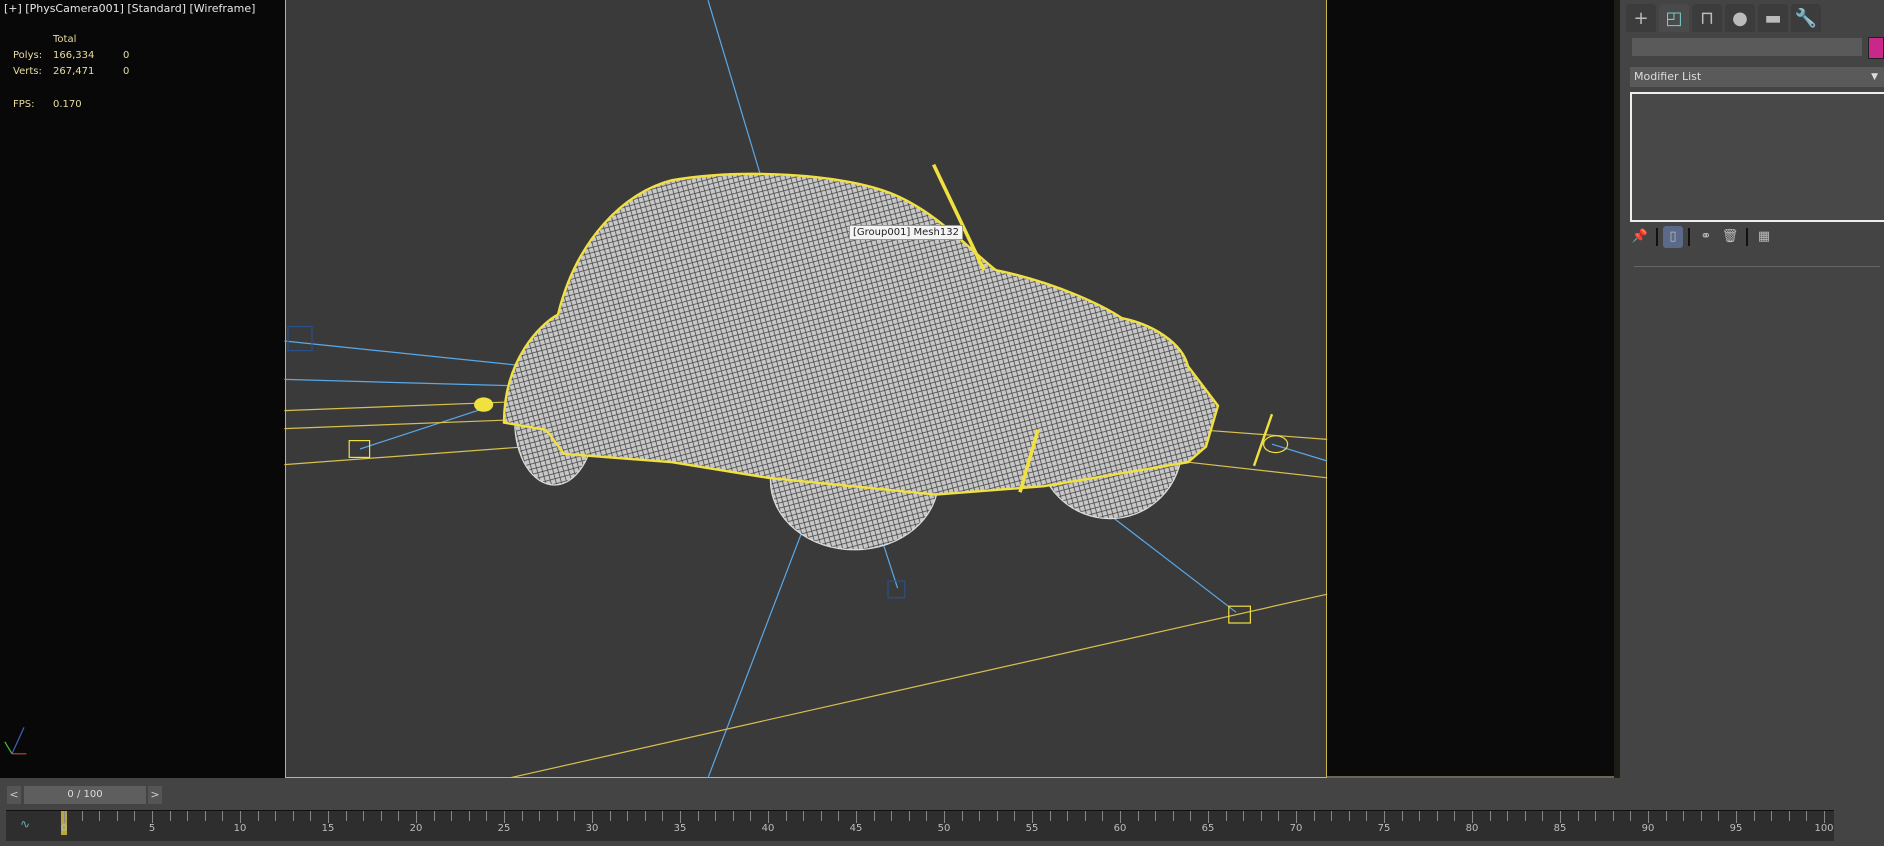 The image size is (1884, 846). What do you see at coordinates (1640, 237) in the screenshot?
I see `pin-stack-icon: 📌` at bounding box center [1640, 237].